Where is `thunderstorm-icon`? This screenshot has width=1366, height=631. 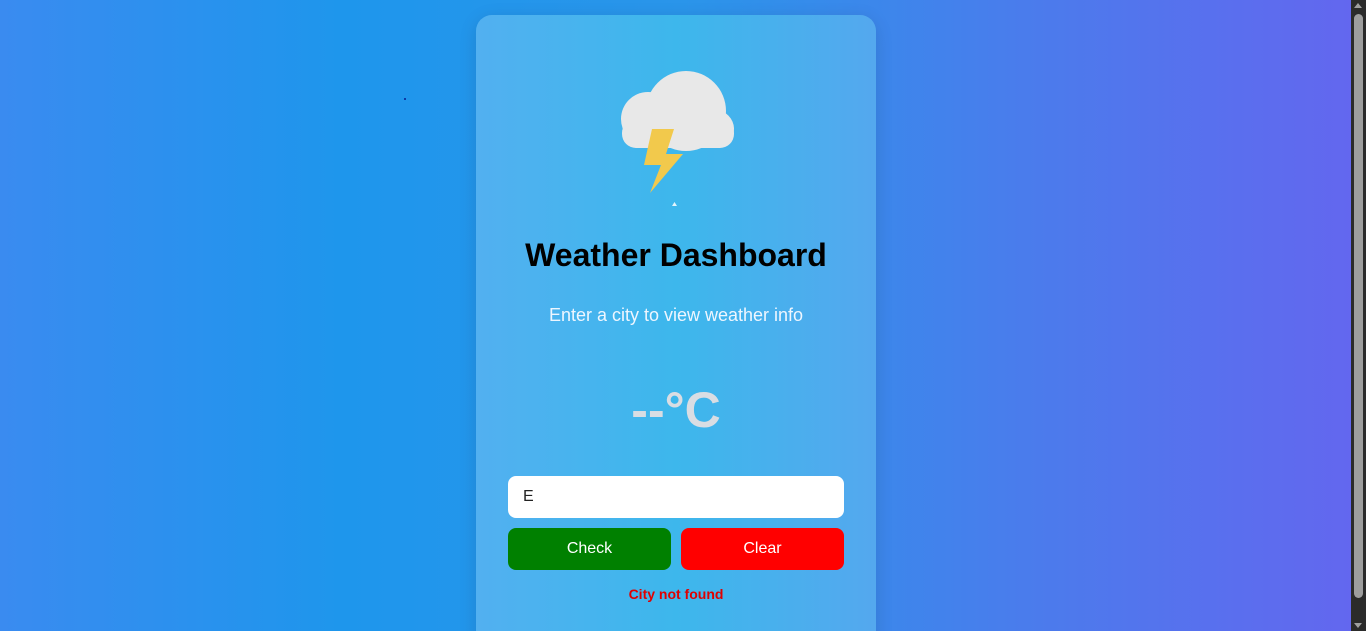 thunderstorm-icon is located at coordinates (677, 138).